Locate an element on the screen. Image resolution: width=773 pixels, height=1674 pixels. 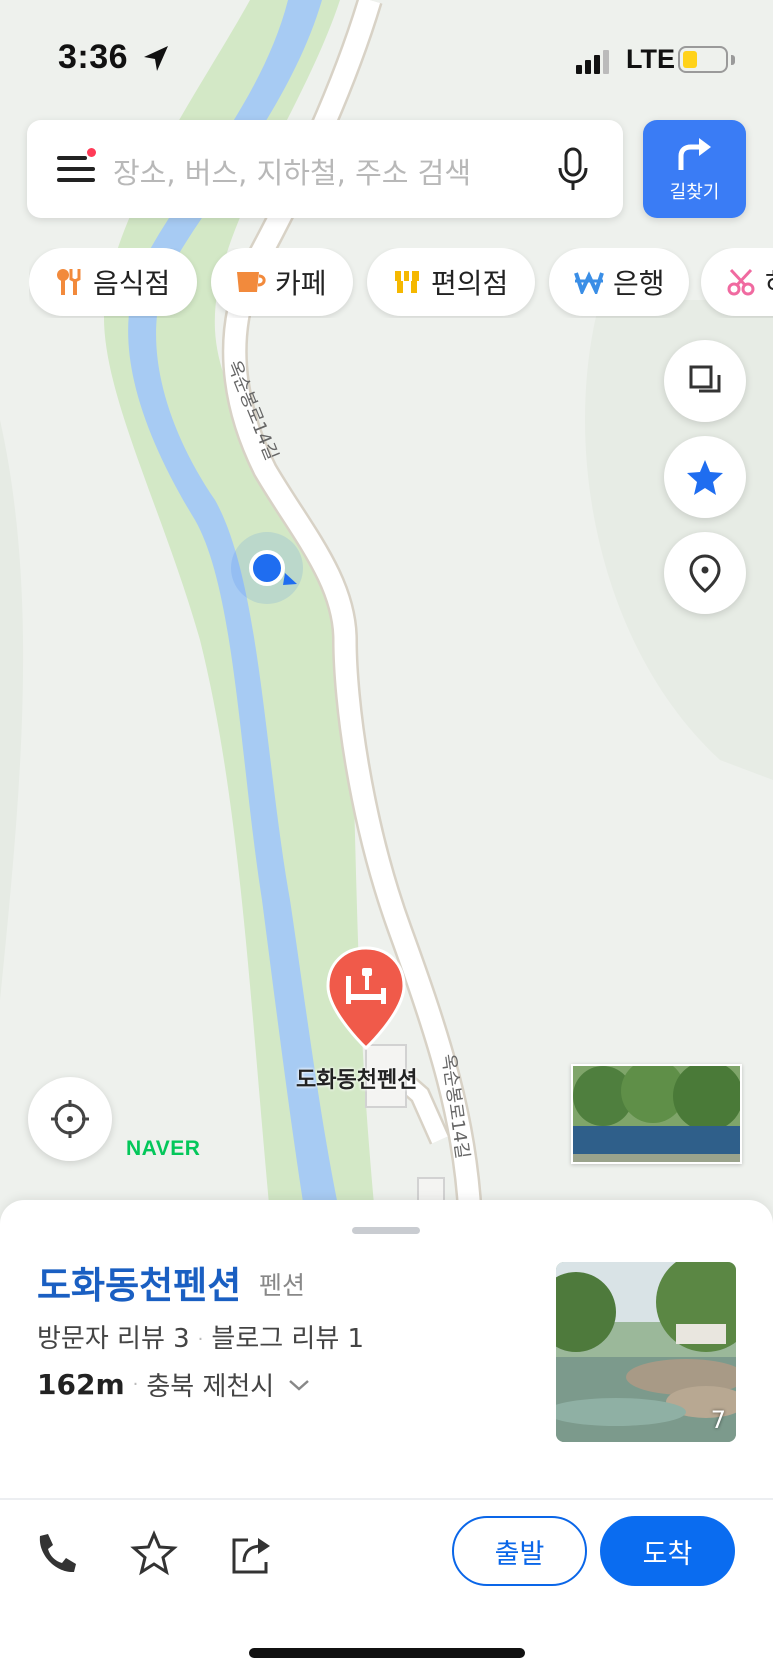
arrive-button: 도착 is located at coordinates (667, 1551).